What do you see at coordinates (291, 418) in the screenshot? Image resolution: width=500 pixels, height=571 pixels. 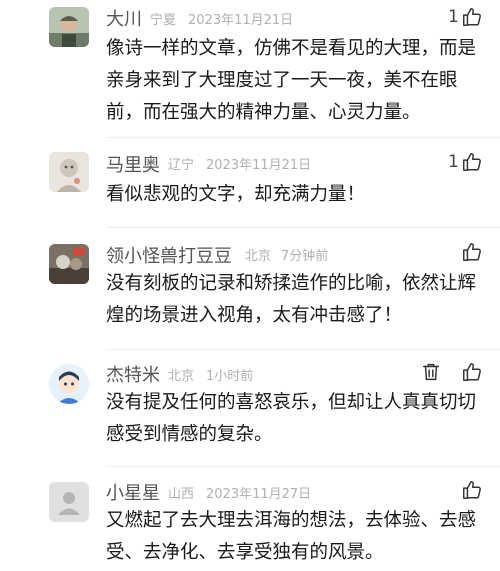 I see `comment-text: 没有提及任何的喜怒哀乐，但却让人真真切切感受到情感的复杂。` at bounding box center [291, 418].